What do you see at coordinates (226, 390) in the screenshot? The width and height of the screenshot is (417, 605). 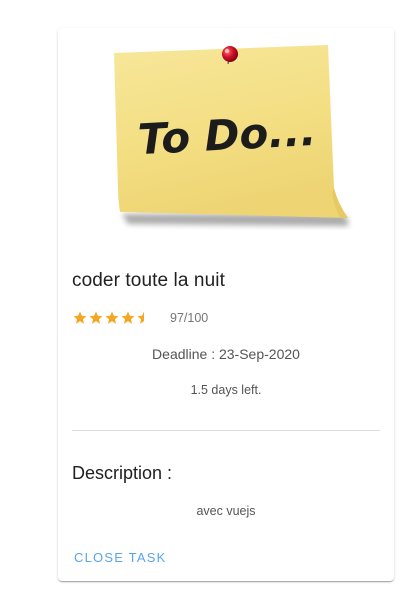 I see `task-days-left: 1.5 days left.` at bounding box center [226, 390].